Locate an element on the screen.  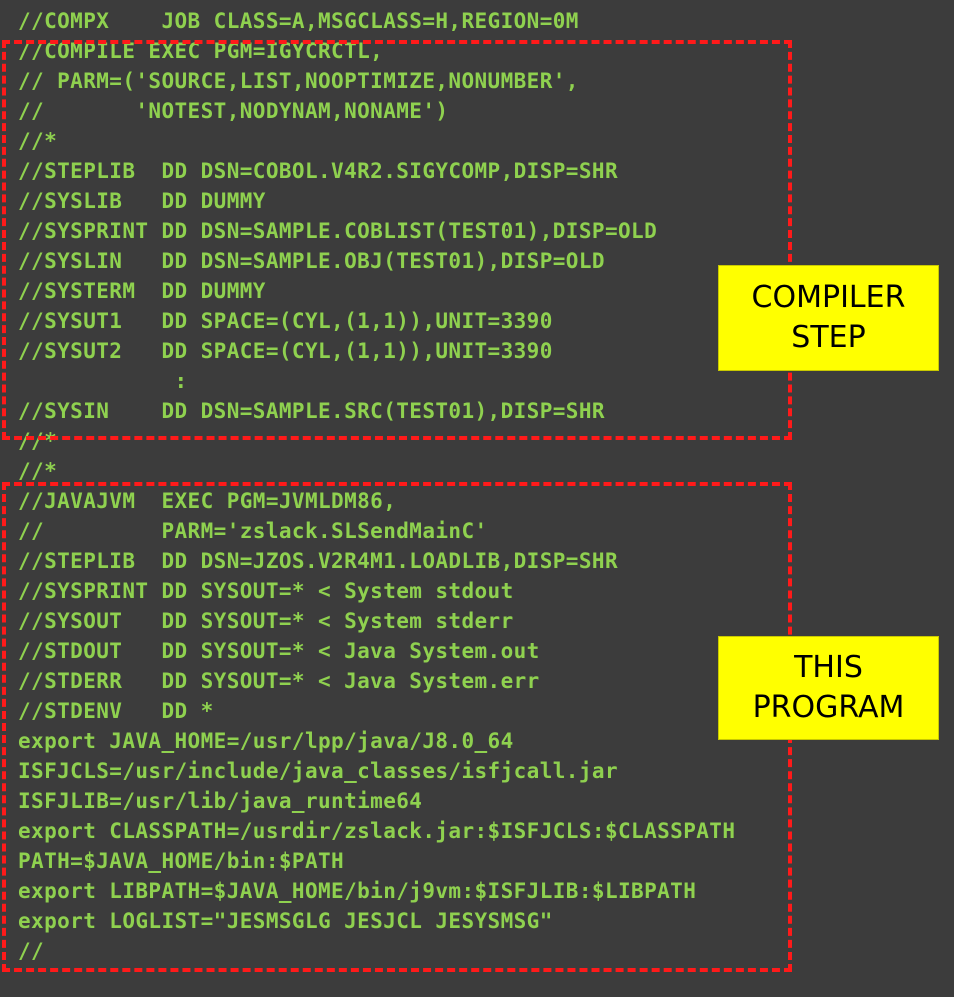
compiler-step-callout: COMPILER STEP is located at coordinates (828, 318).